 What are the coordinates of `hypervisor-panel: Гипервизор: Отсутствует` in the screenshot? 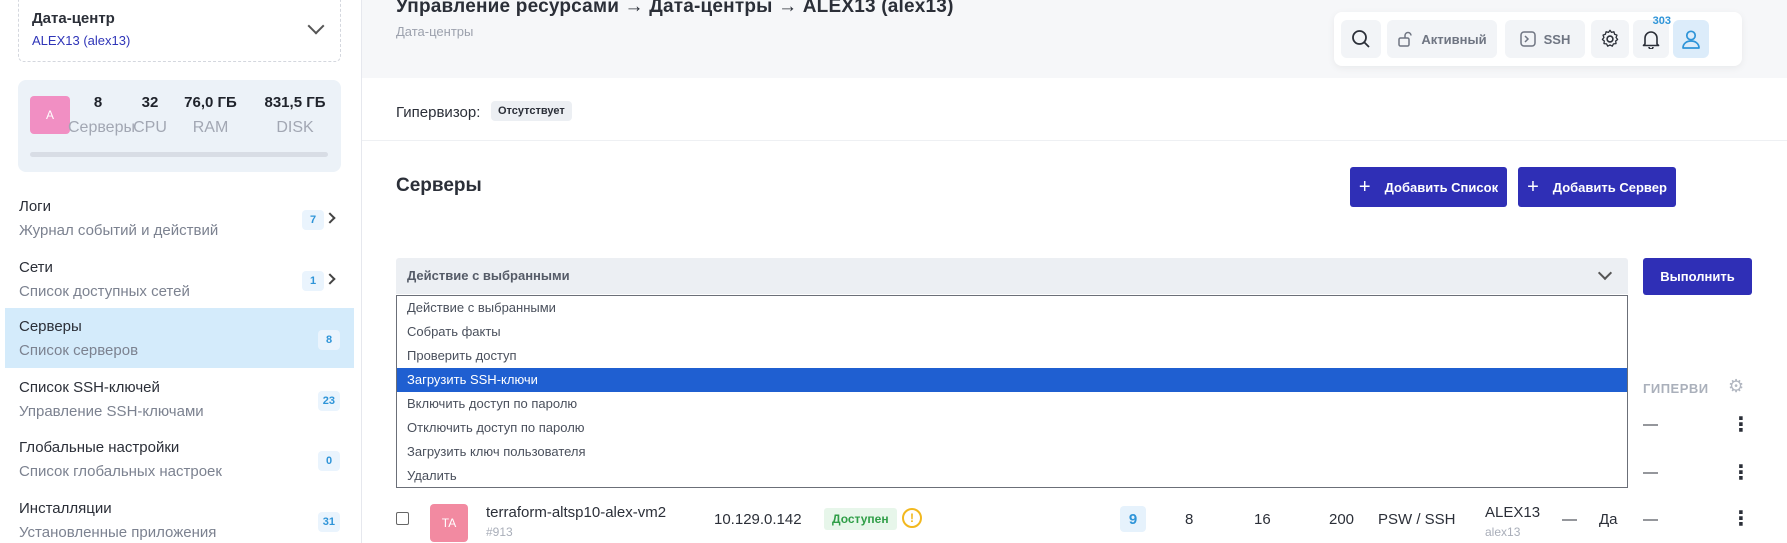 It's located at (1074, 109).